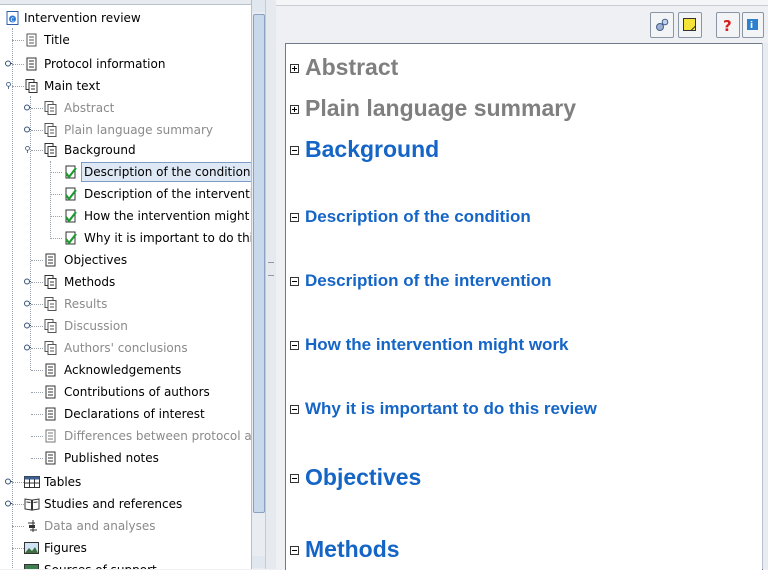 The image size is (768, 570). Describe the element at coordinates (12, 18) in the screenshot. I see `review-icon: c` at that location.